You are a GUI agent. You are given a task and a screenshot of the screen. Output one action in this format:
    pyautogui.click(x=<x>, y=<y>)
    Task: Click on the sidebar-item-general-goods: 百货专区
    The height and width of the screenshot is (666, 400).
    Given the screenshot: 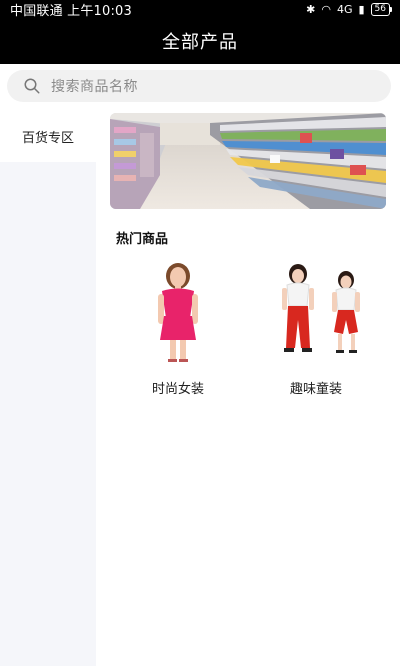 What is the action you would take?
    pyautogui.click(x=48, y=136)
    